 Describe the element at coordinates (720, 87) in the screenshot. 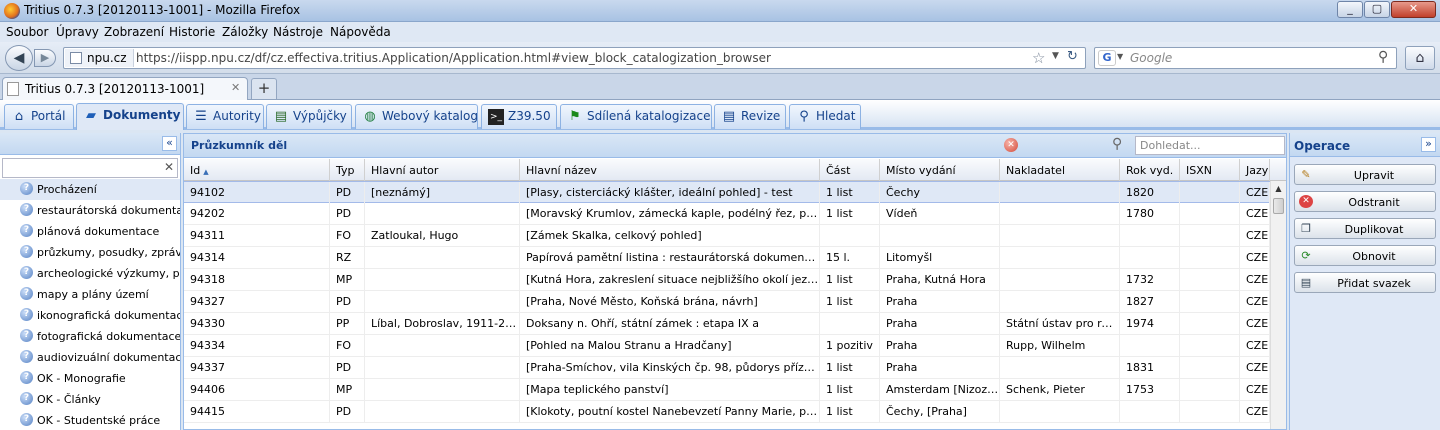

I see `browser-tab-strip: Tritius 0.7.3 [20120113-1001] ✕ +` at that location.